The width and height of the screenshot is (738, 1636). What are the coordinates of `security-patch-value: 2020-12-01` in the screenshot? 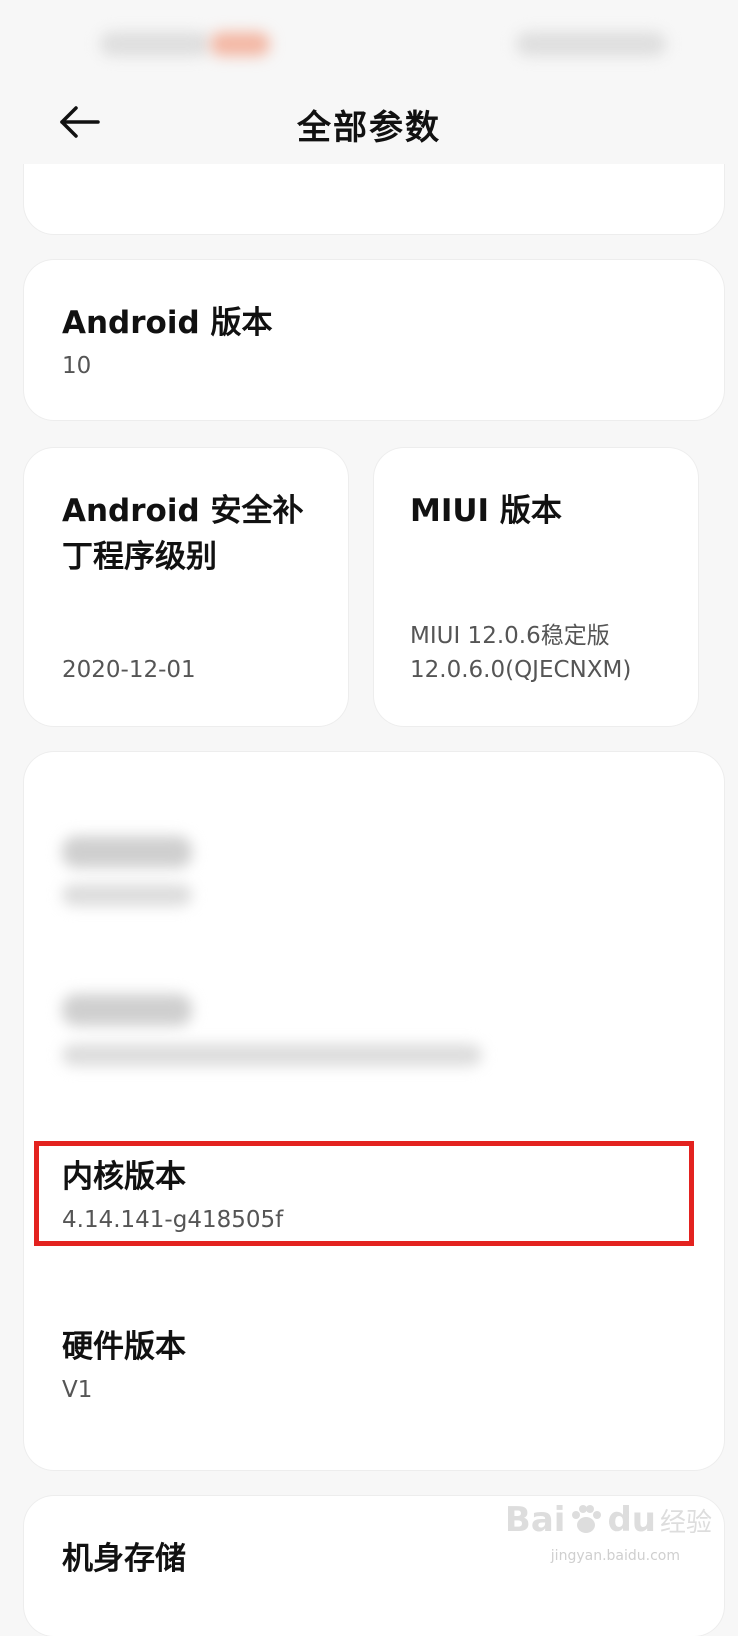 It's located at (129, 670).